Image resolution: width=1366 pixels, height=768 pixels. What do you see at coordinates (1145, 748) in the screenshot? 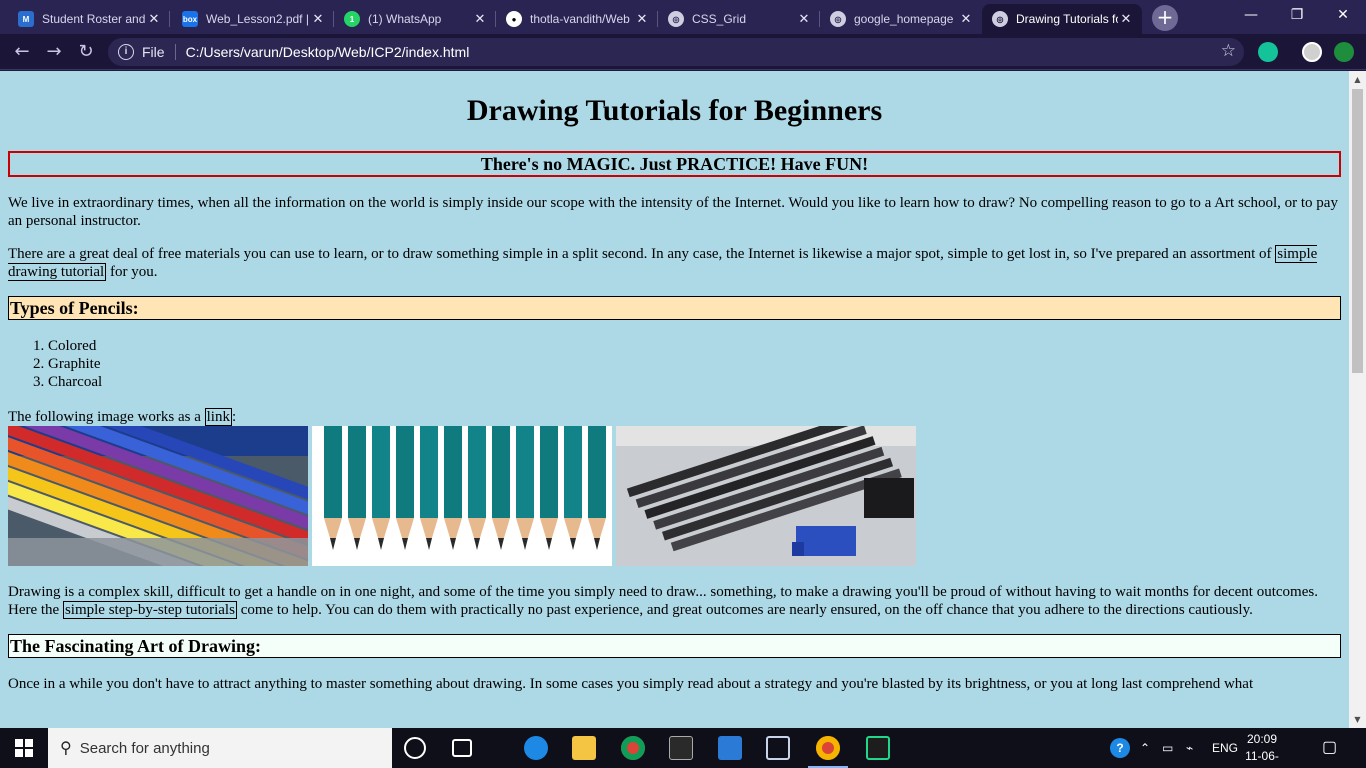
I see `chevron-up-icon: ⌃` at bounding box center [1145, 748].